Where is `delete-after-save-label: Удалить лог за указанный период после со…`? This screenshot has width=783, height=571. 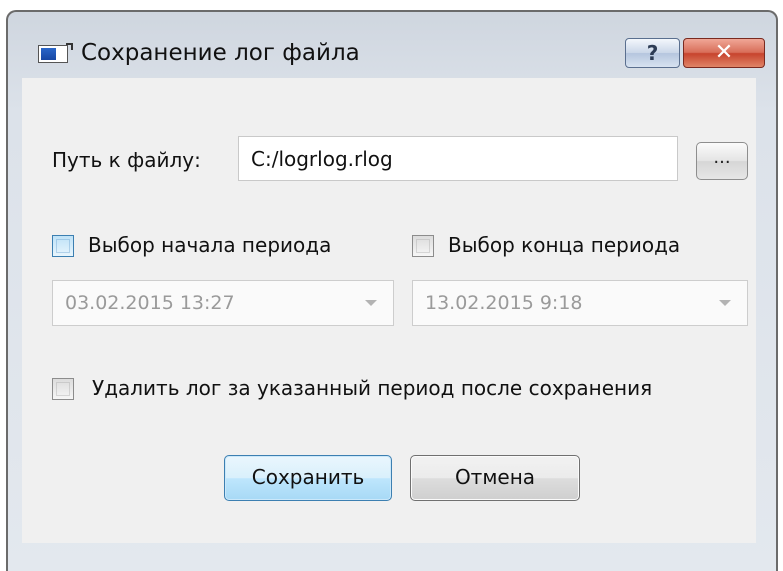
delete-after-save-label: Удалить лог за указанный период после со… is located at coordinates (372, 388).